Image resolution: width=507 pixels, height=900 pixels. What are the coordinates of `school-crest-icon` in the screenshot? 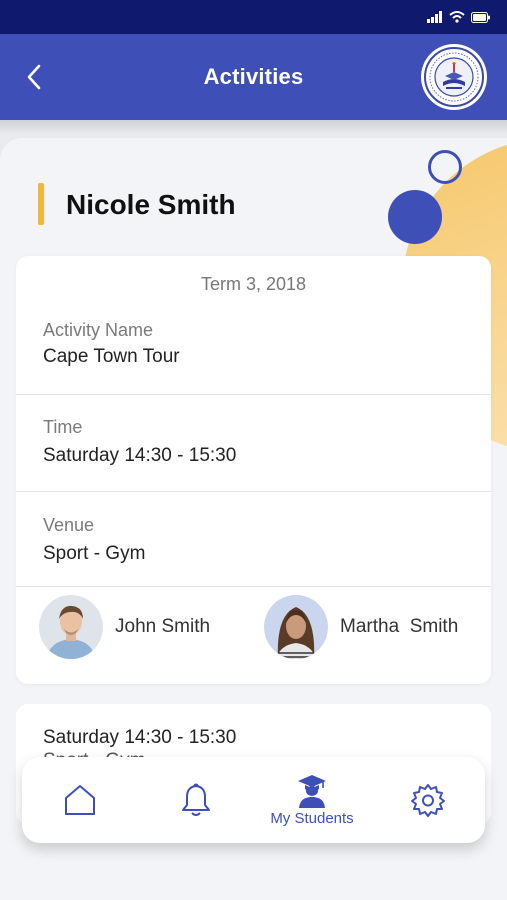 It's located at (454, 77).